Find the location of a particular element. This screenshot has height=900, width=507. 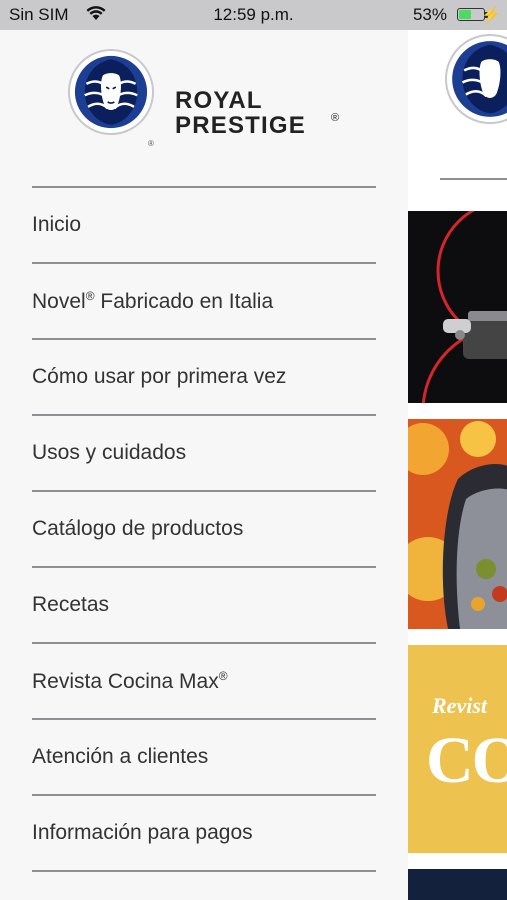

menu-item-revista: Revista Cocina Max® is located at coordinates (204, 682).